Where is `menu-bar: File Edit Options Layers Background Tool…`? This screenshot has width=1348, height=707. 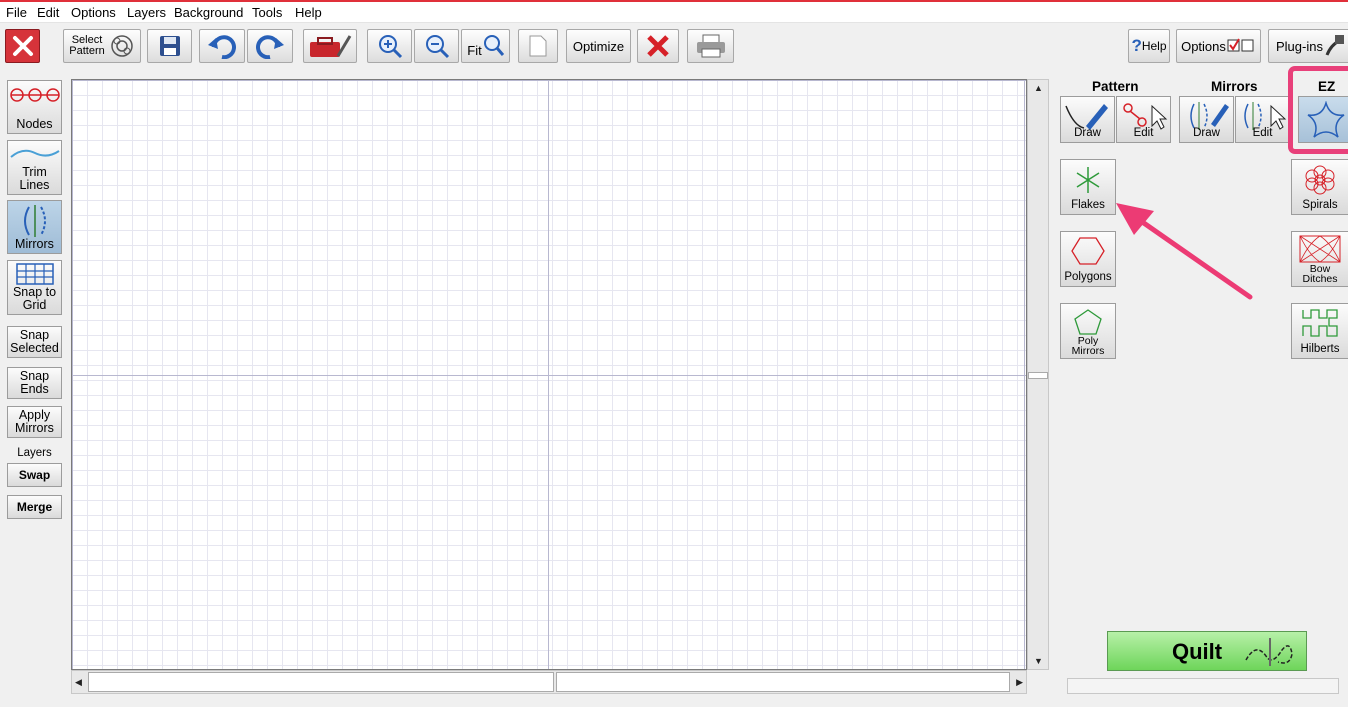
menu-bar: File Edit Options Layers Background Tool… is located at coordinates (674, 12).